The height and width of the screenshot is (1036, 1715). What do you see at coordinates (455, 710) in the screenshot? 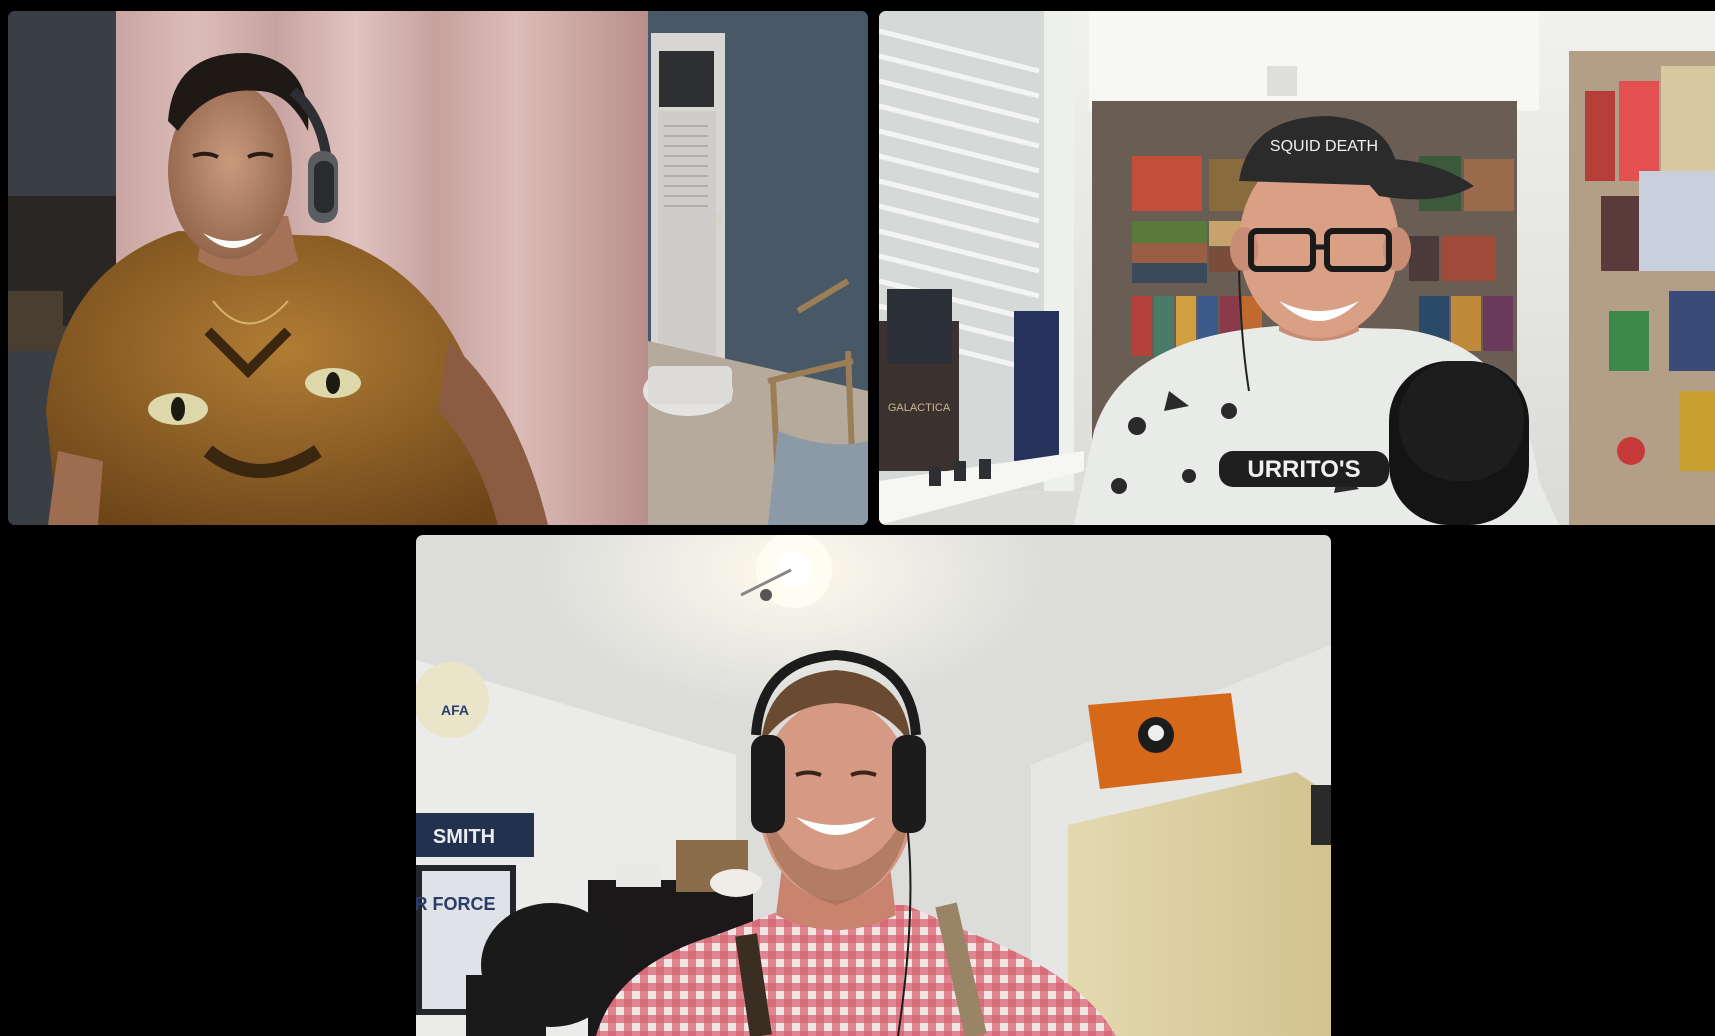
I see `poster-text: AFA` at bounding box center [455, 710].